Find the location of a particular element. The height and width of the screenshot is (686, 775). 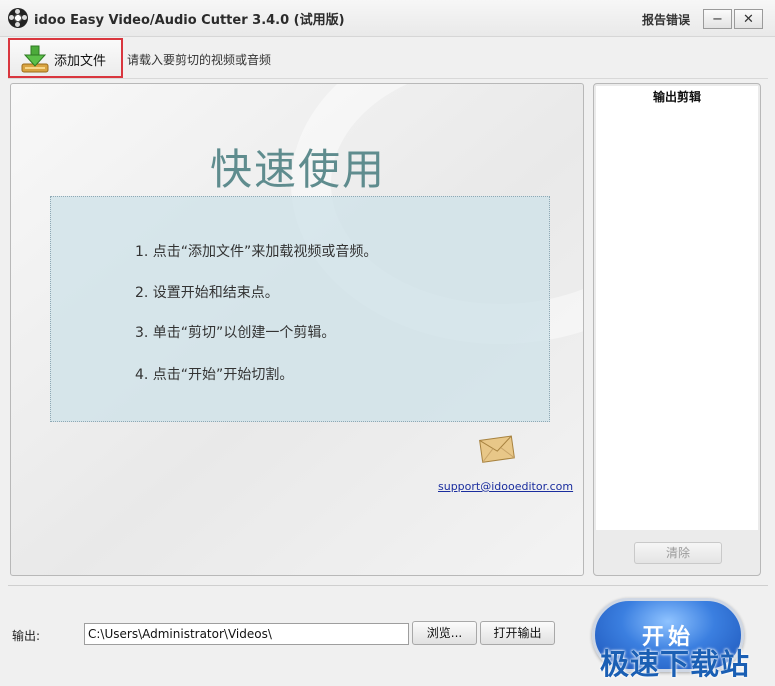

output-label: 输出: is located at coordinates (26, 636).